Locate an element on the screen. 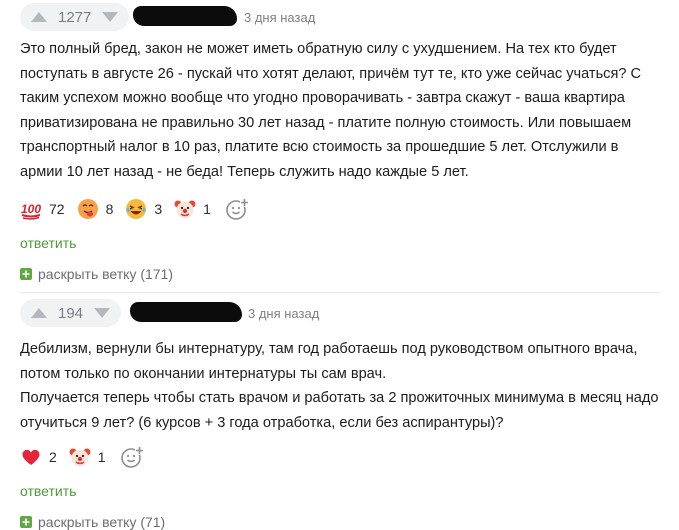 This screenshot has height=530, width=679. rating-widget: 194 is located at coordinates (71, 313).